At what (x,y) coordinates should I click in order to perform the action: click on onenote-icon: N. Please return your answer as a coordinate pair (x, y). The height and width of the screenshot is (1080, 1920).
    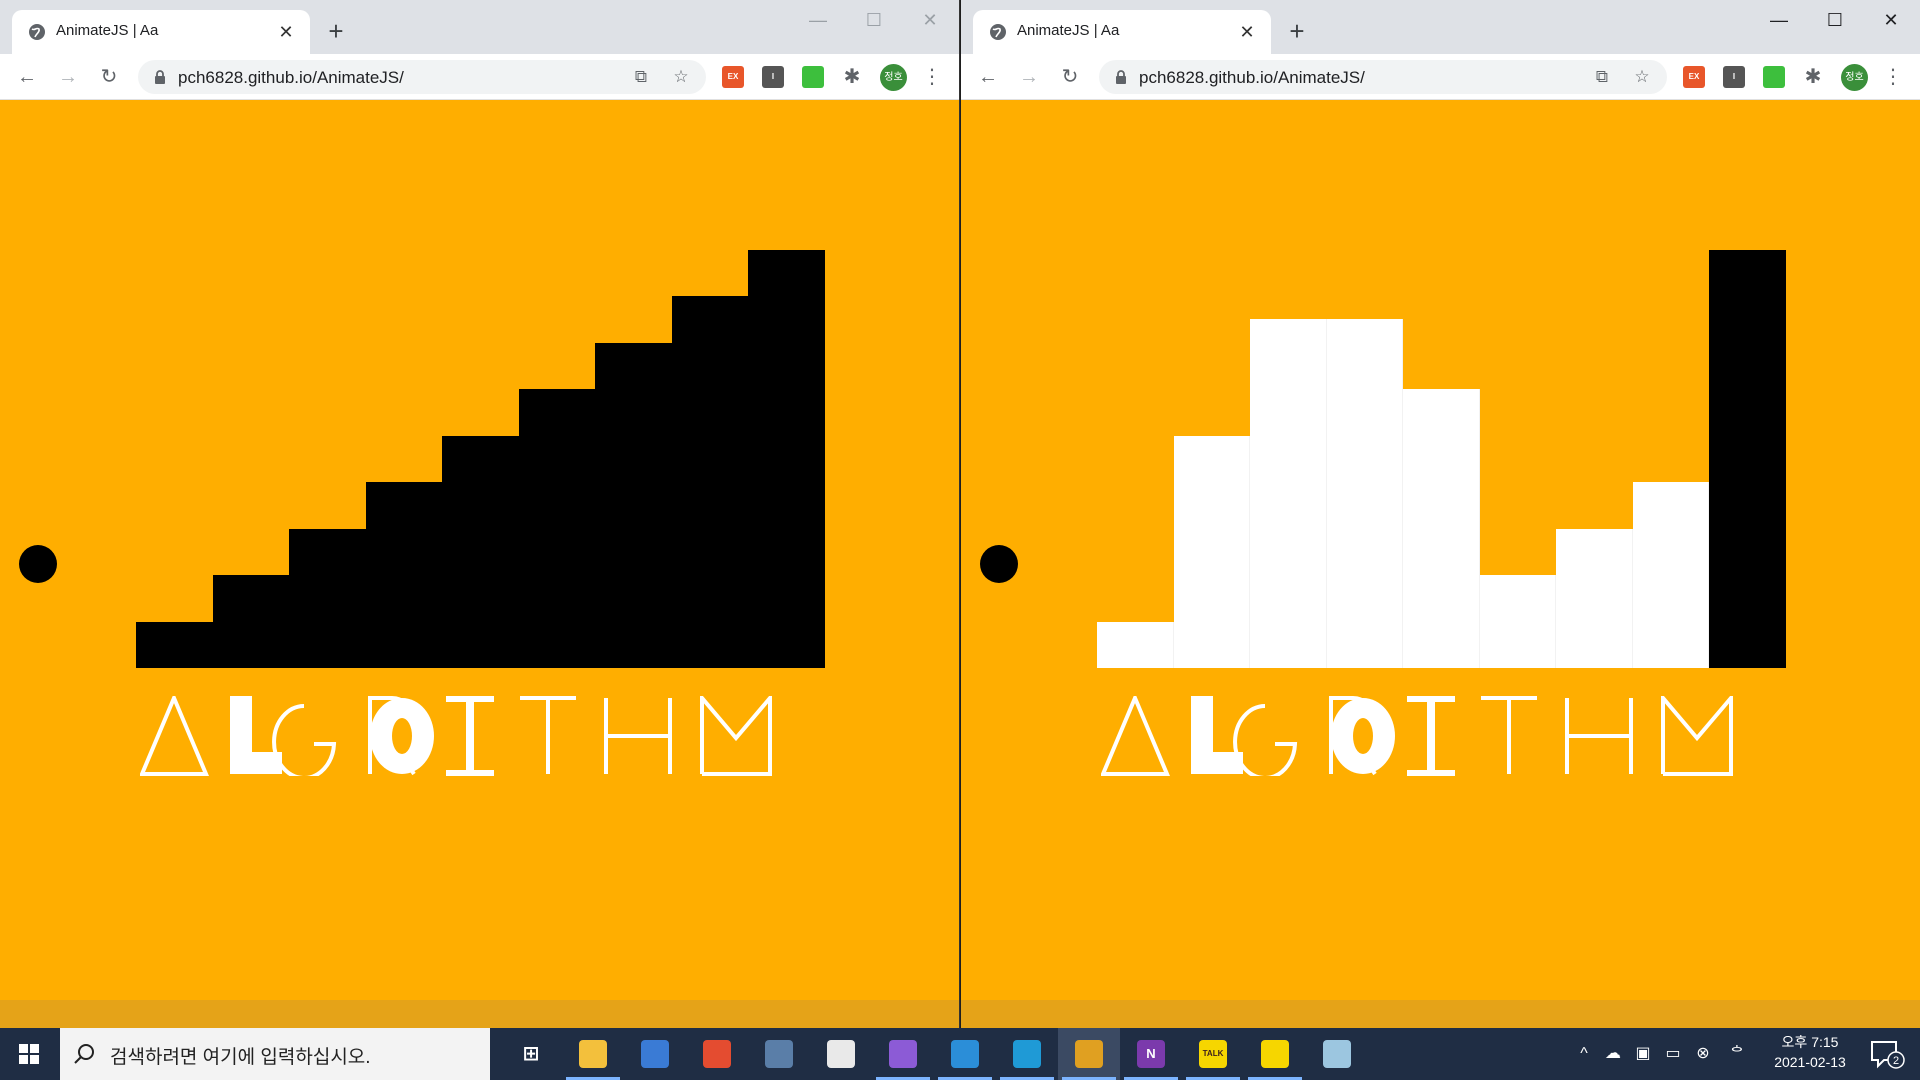
    Looking at the image, I should click on (1151, 1054).